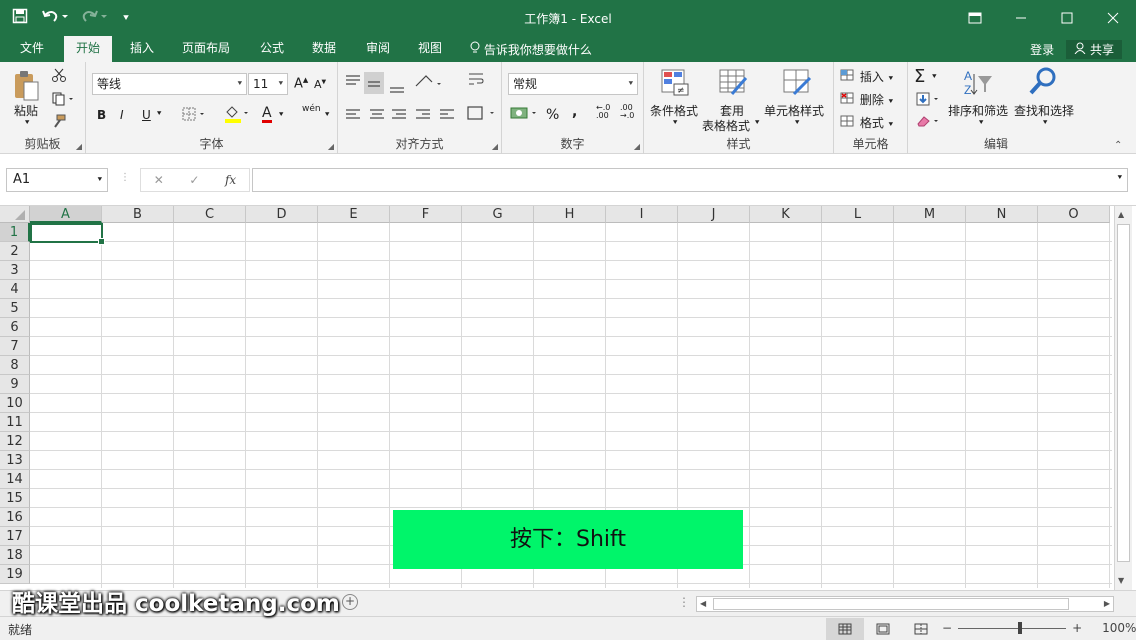 Image resolution: width=1136 pixels, height=640 pixels. What do you see at coordinates (867, 99) in the screenshot?
I see `delete-cells-button: 删除 ⯆` at bounding box center [867, 99].